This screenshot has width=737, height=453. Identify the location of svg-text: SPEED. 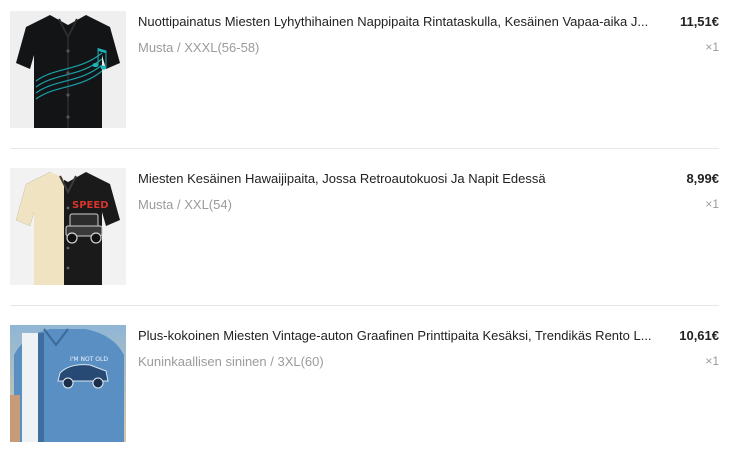
(90, 205).